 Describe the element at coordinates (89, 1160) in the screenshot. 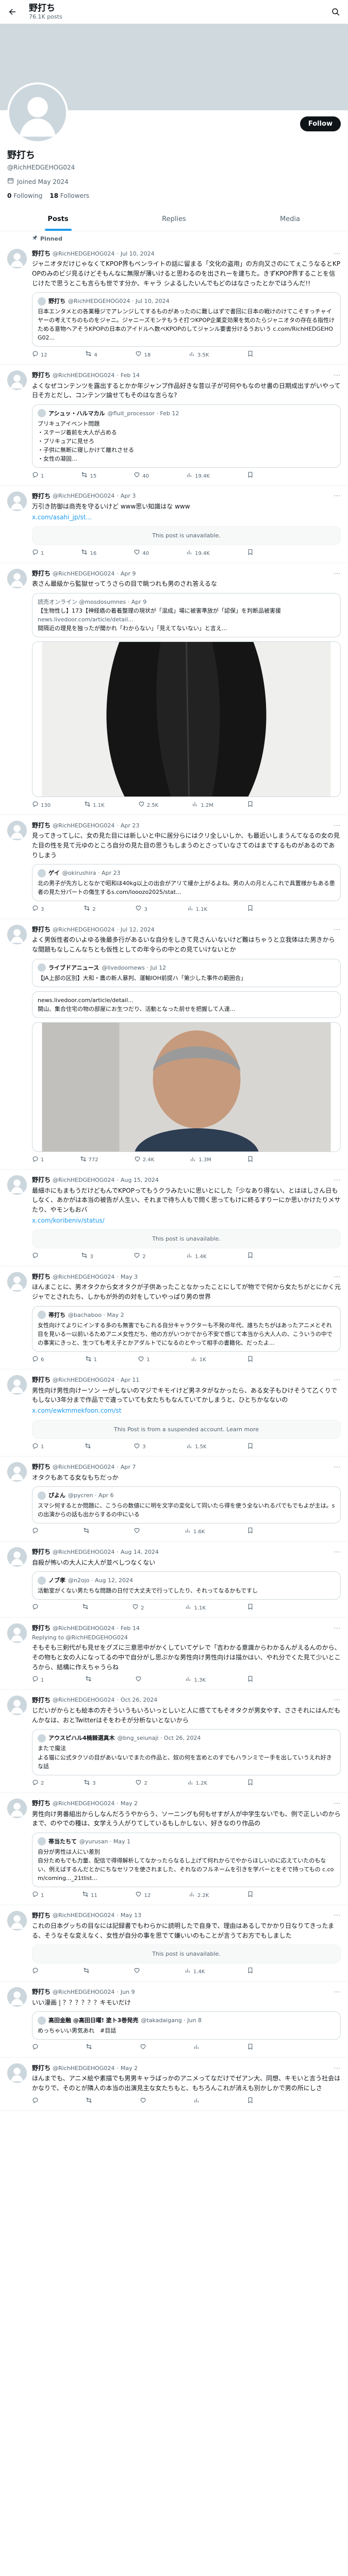

I see `repost-button: 772` at that location.